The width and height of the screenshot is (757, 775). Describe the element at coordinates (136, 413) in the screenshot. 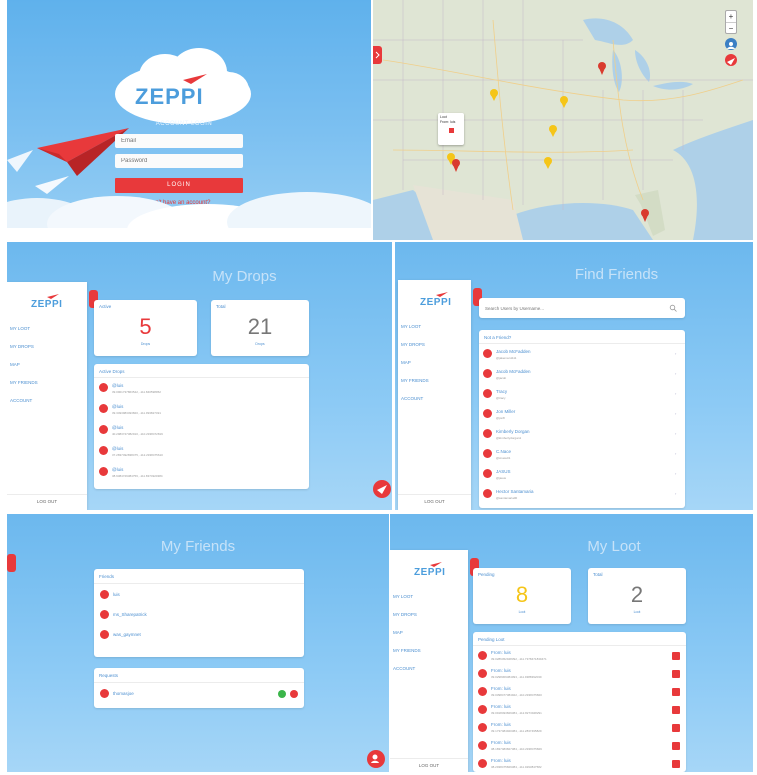

I see `item-coords: 39.3493983493820, -111.993827491` at that location.